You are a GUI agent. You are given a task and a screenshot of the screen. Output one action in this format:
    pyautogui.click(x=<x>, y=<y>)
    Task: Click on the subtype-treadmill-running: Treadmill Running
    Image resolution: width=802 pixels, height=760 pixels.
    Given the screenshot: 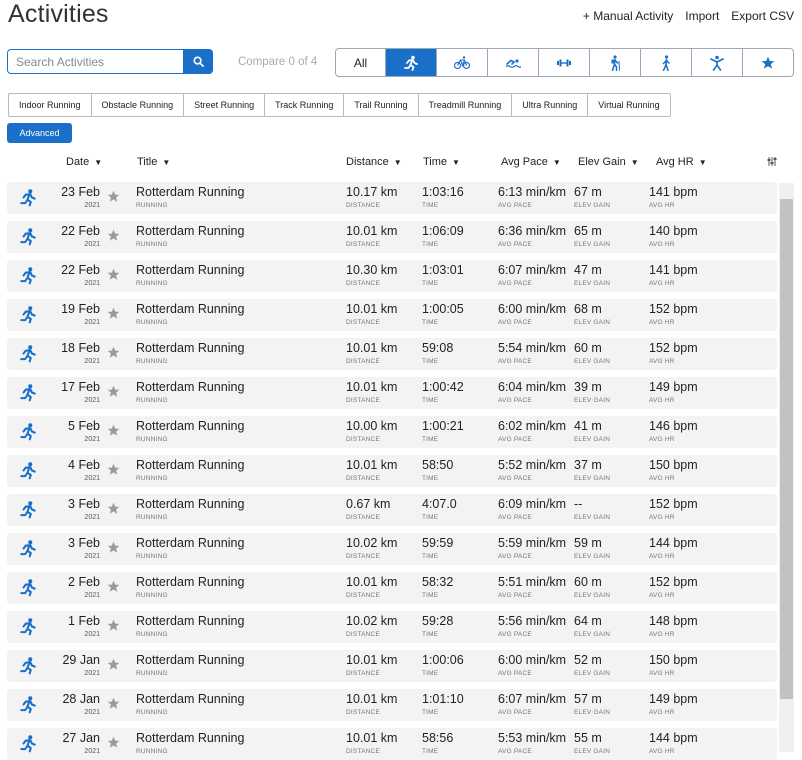 What is the action you would take?
    pyautogui.click(x=464, y=105)
    